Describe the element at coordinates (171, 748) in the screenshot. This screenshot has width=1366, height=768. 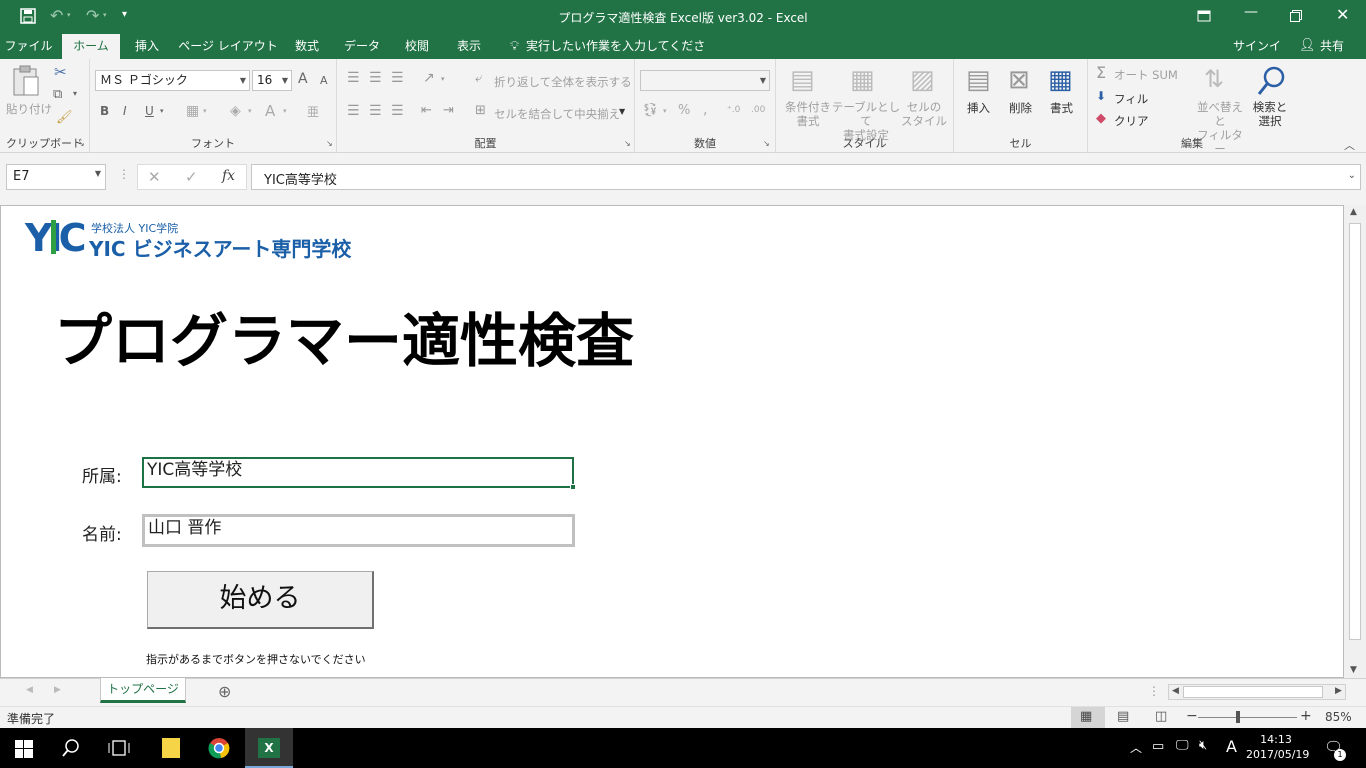
I see `sticky-notes-icon` at that location.